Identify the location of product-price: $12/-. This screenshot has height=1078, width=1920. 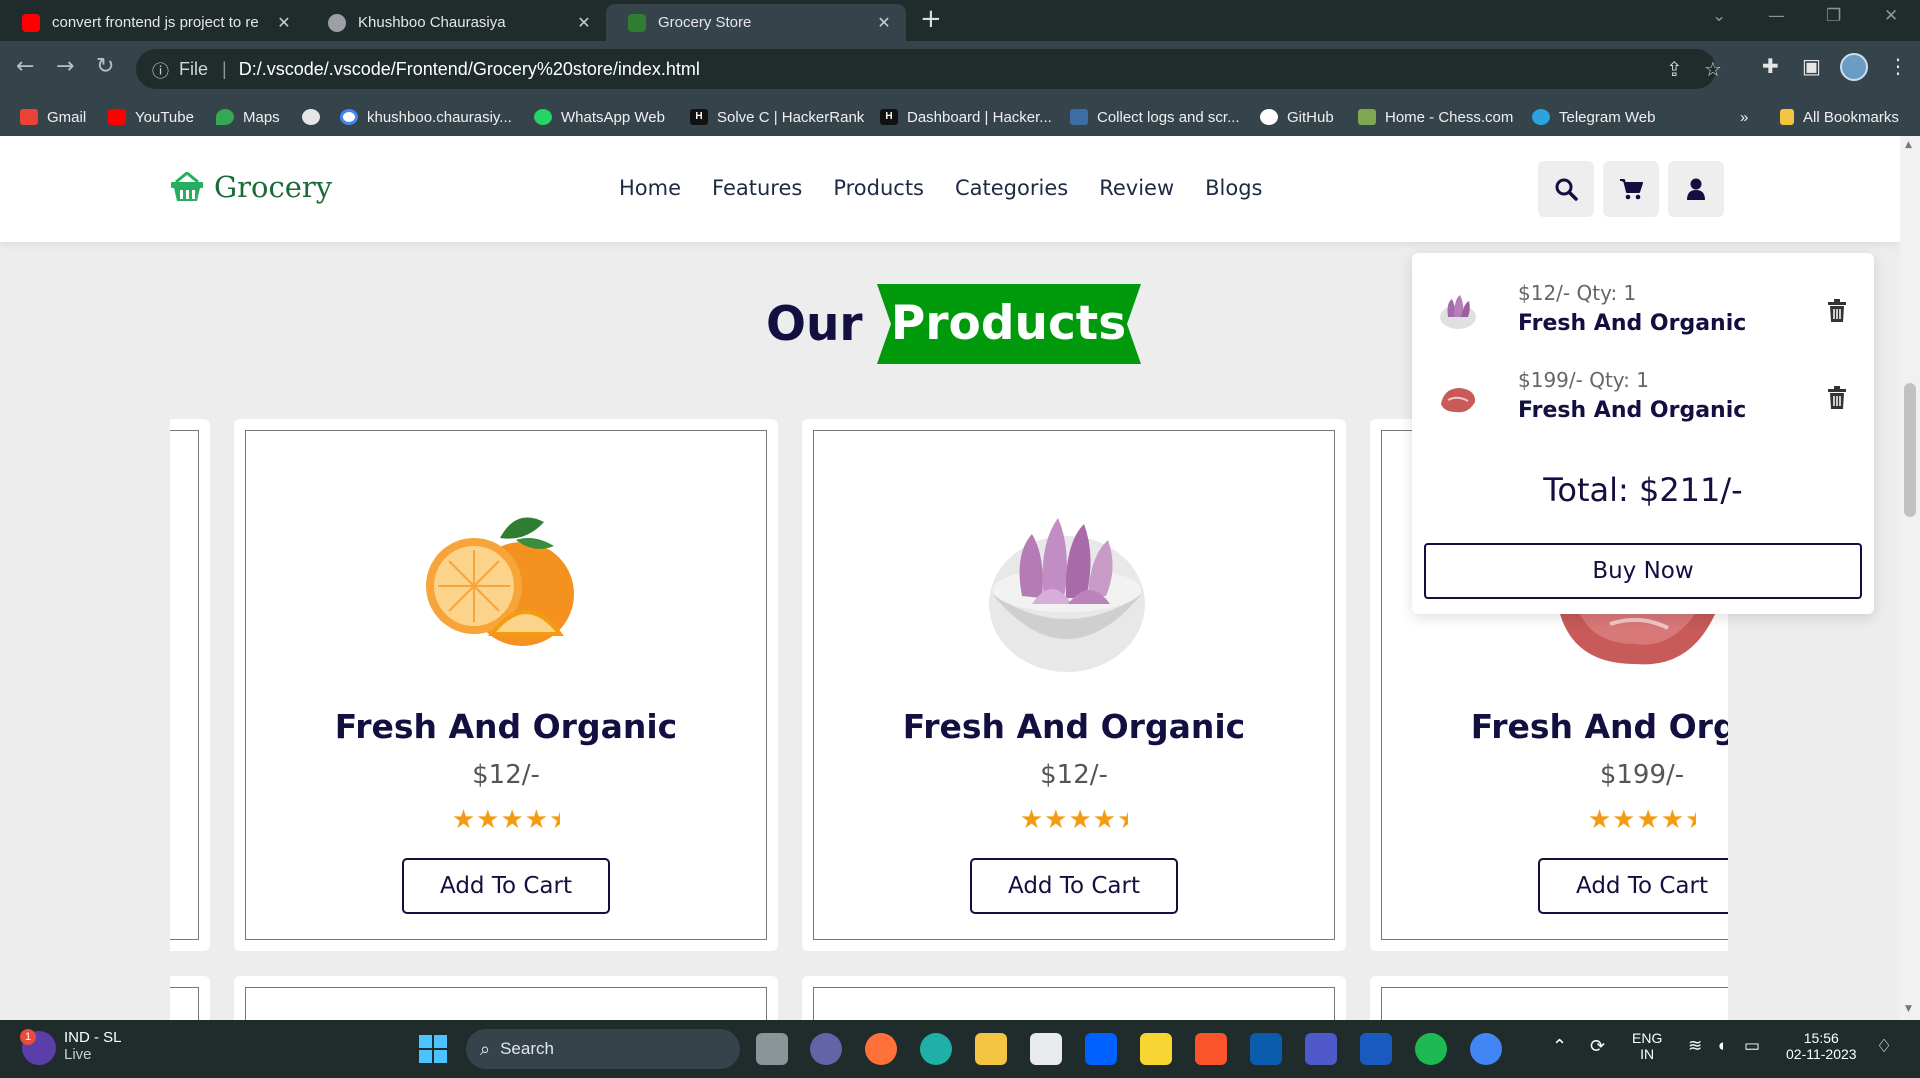
(506, 775).